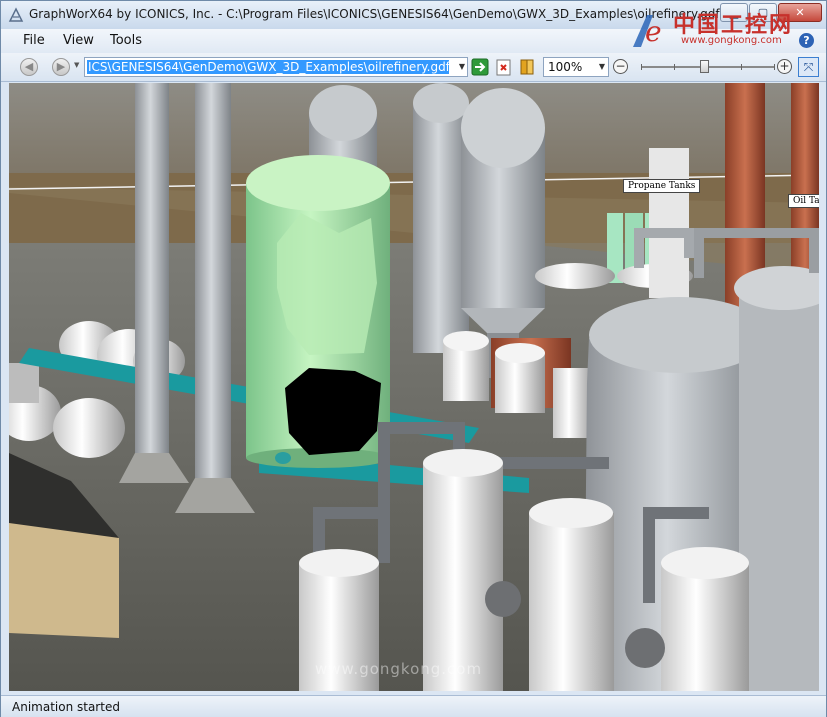 Image resolution: width=827 pixels, height=717 pixels. I want to click on status-bar: Animation started, so click(413, 706).